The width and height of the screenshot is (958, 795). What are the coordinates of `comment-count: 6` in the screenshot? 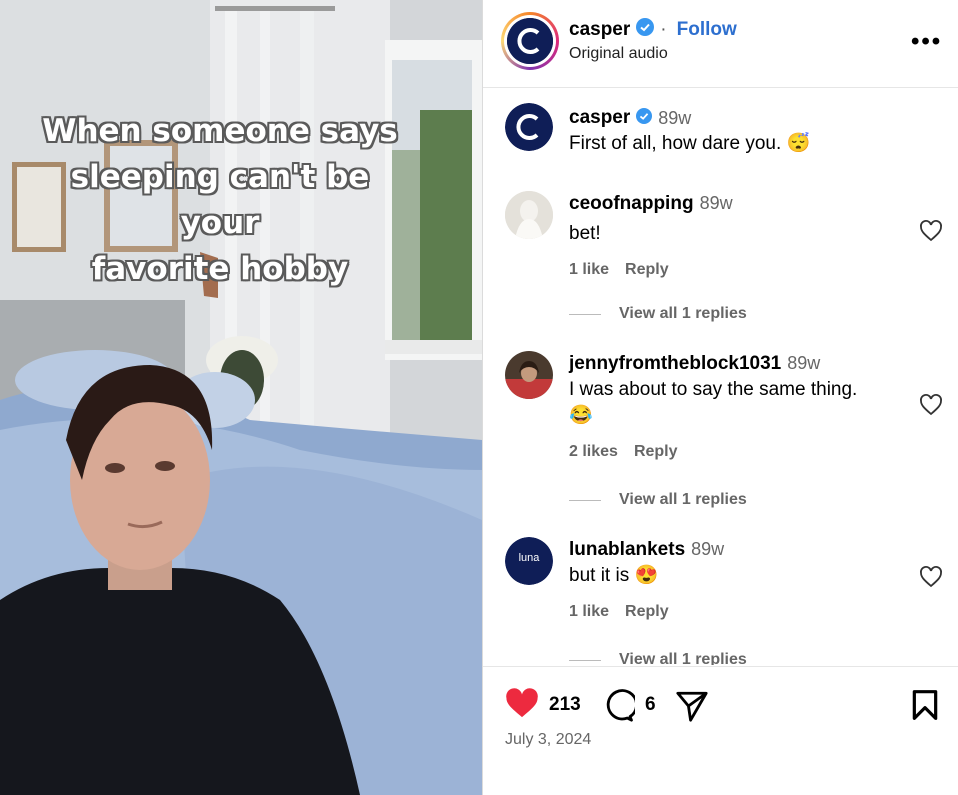 It's located at (650, 705).